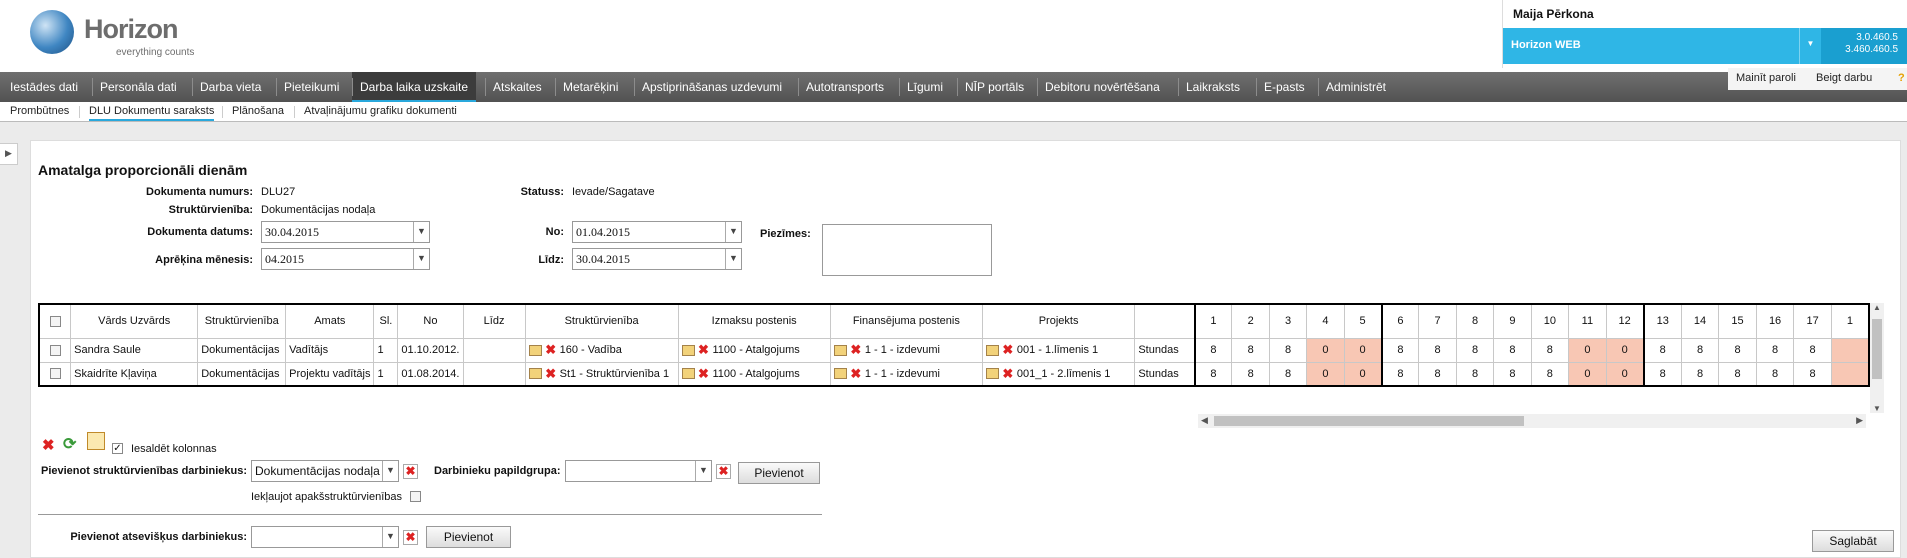 This screenshot has height=558, width=1907. Describe the element at coordinates (1250, 321) in the screenshot. I see `col-day: 2` at that location.